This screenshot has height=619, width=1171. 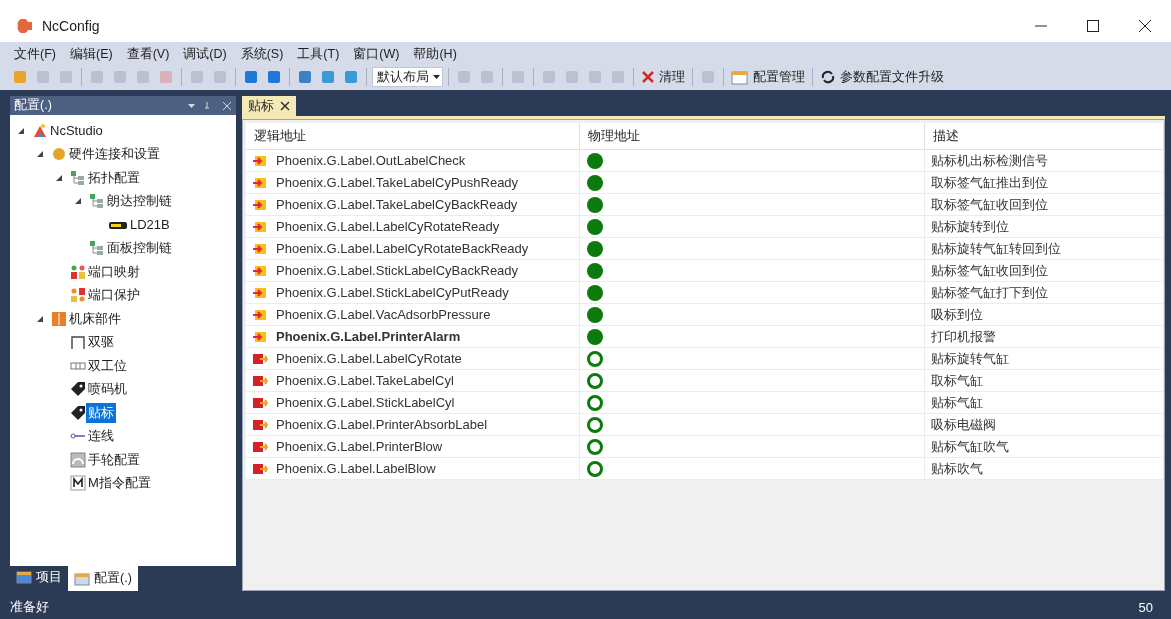 What do you see at coordinates (648, 77) in the screenshot?
I see `cross-icon` at bounding box center [648, 77].